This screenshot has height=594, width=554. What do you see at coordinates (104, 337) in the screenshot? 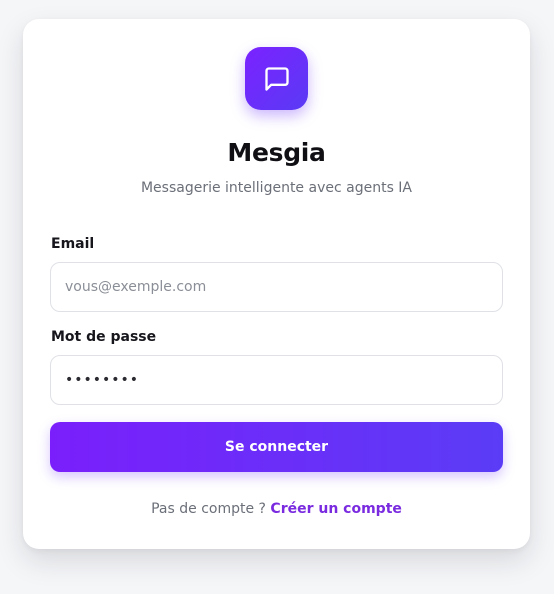
I see `password-label: Mot de passe` at bounding box center [104, 337].